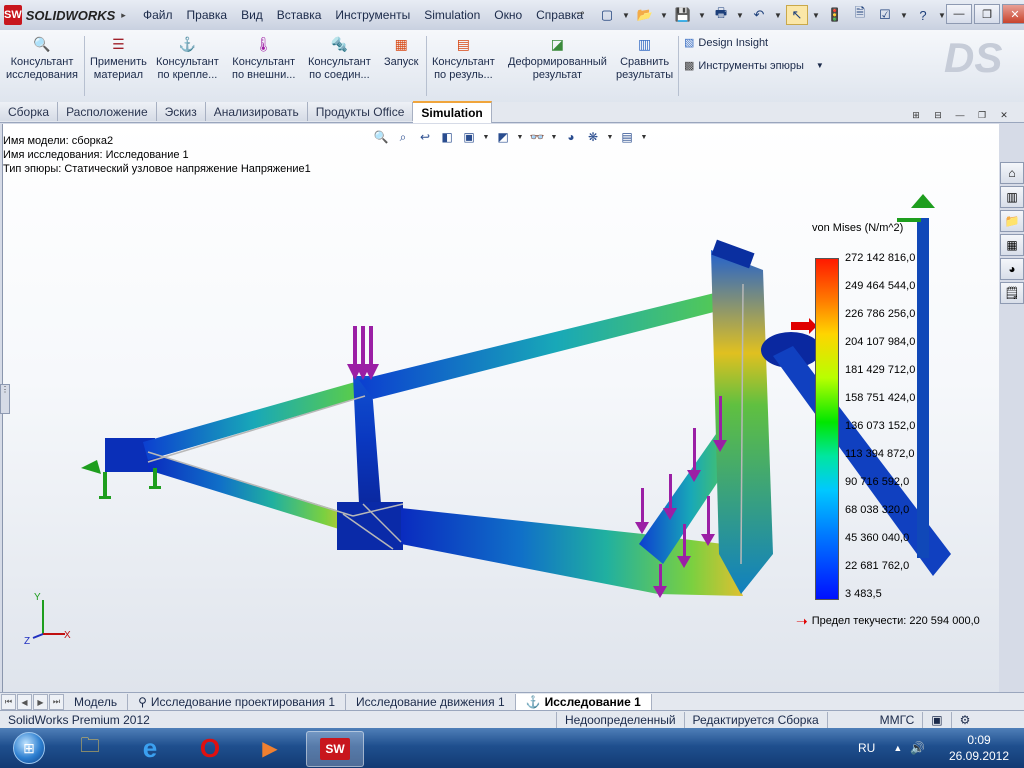 The height and width of the screenshot is (768, 1024). I want to click on taskbar-ie: e, so click(150, 748).